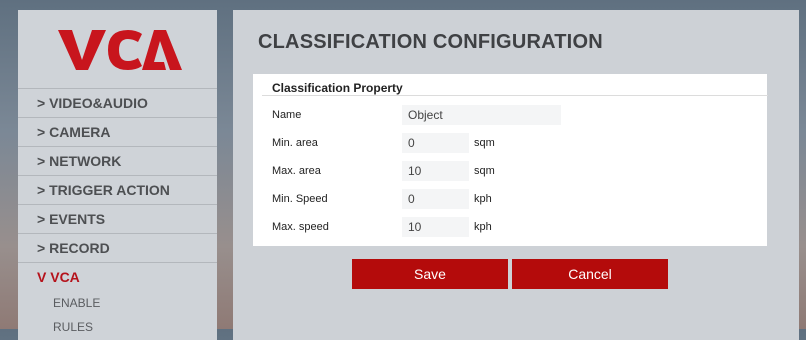 This screenshot has height=340, width=806. Describe the element at coordinates (117, 276) in the screenshot. I see `sidebar-item-vca: V VCA` at that location.